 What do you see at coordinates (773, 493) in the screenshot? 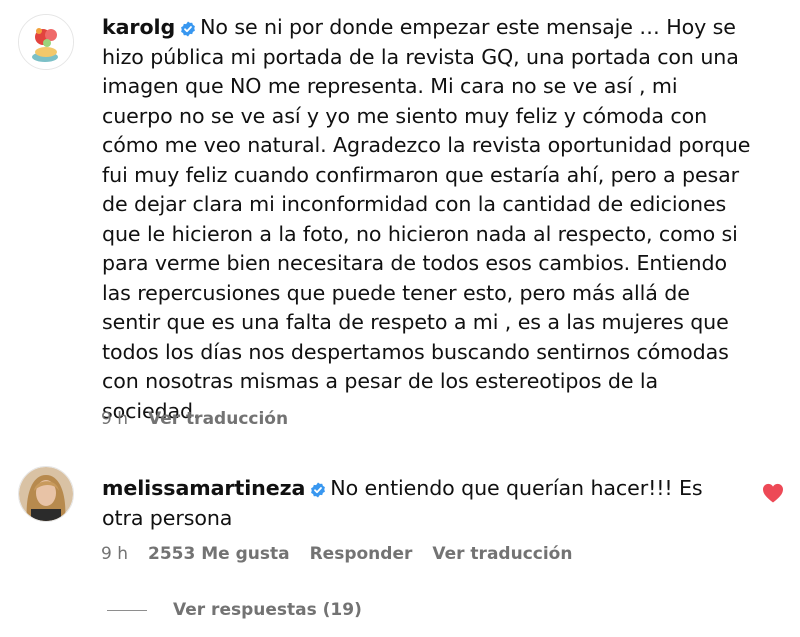
I see `heart-icon` at bounding box center [773, 493].